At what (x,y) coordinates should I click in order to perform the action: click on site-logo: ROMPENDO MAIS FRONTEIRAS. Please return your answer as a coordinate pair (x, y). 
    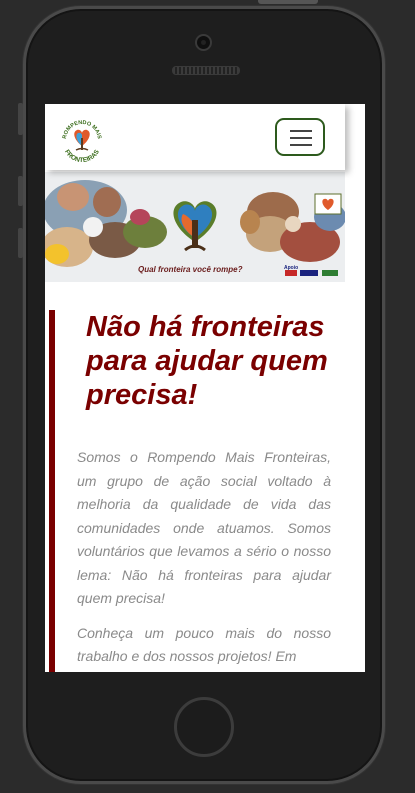
    Looking at the image, I should click on (82, 140).